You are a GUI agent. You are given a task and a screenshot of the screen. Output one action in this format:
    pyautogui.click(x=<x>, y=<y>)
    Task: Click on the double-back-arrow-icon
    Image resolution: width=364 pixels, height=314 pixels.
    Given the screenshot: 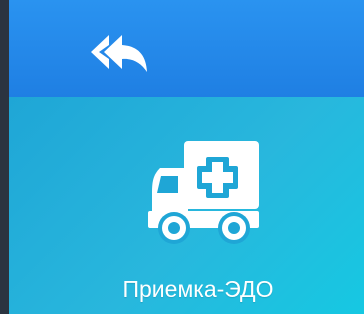 What is the action you would take?
    pyautogui.click(x=119, y=53)
    